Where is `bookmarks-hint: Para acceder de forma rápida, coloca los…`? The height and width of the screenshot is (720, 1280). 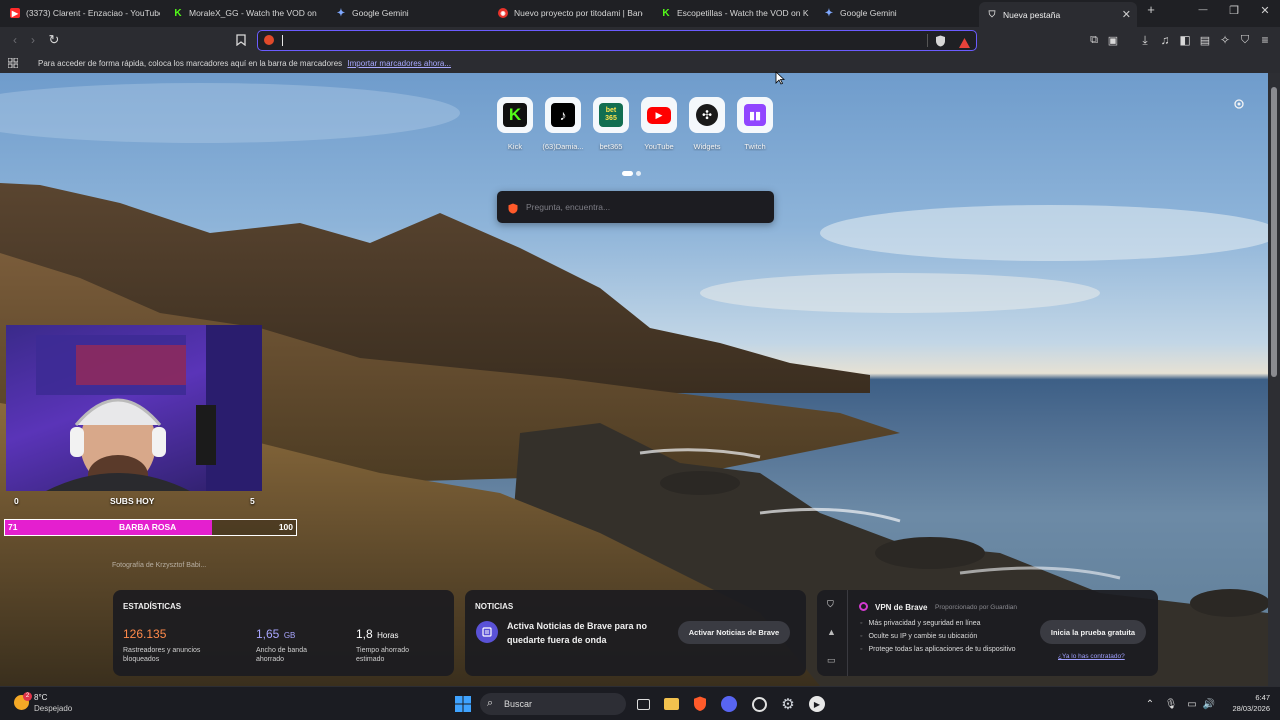 bookmarks-hint: Para acceder de forma rápida, coloca los… is located at coordinates (244, 63).